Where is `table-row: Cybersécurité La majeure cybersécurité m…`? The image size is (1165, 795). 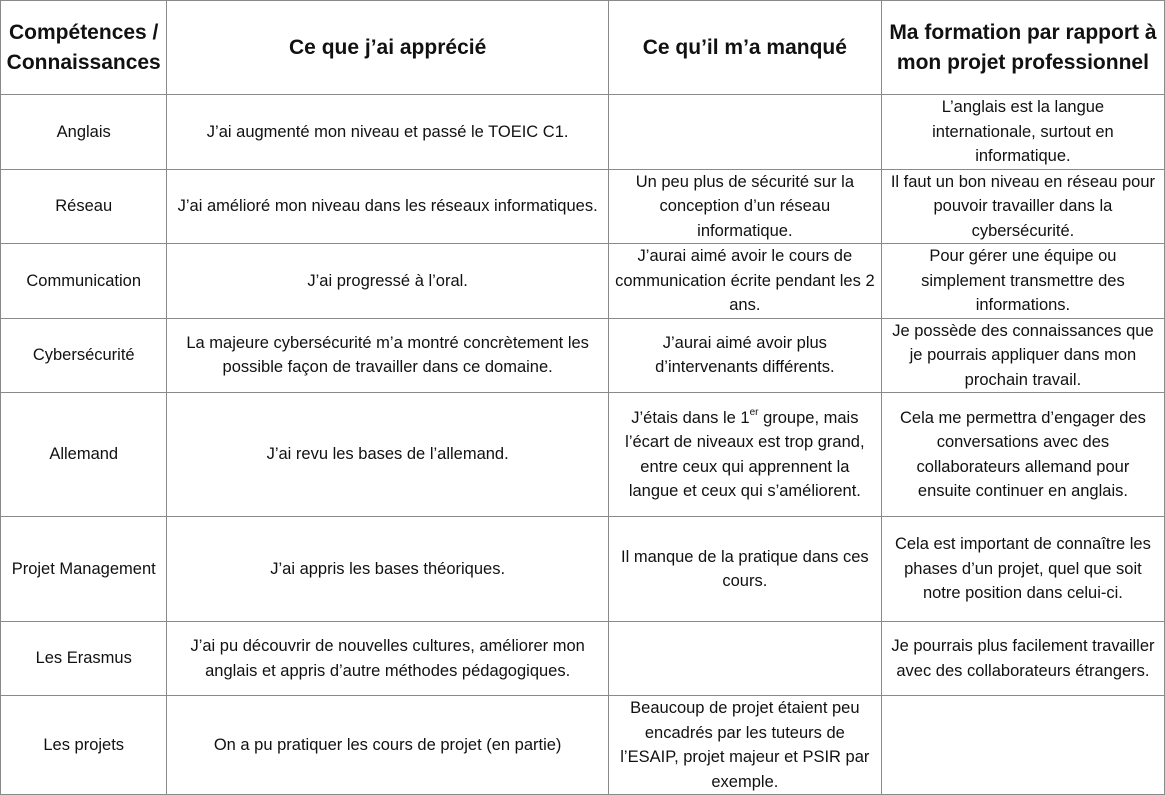 table-row: Cybersécurité La majeure cybersécurité m… is located at coordinates (582, 355).